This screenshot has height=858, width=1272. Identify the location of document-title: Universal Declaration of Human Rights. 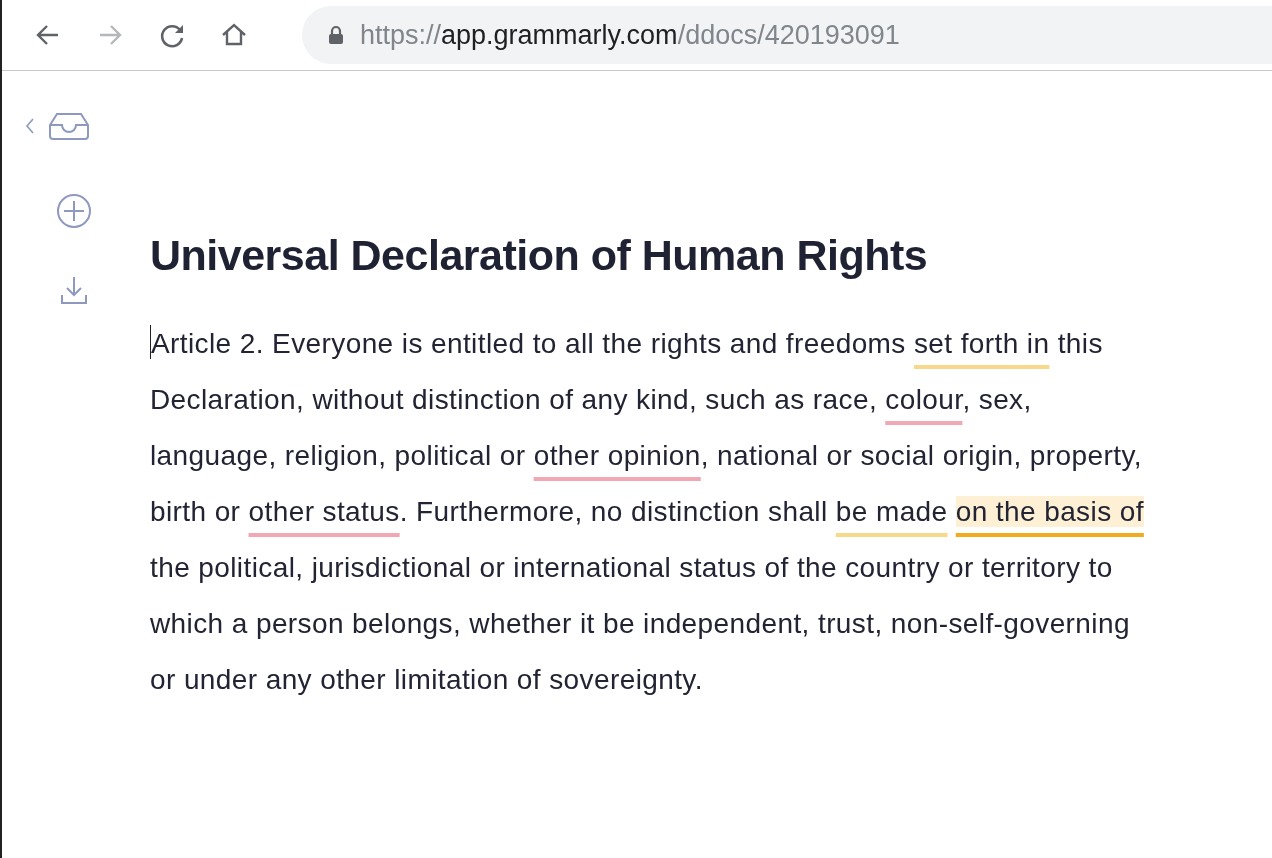
(539, 255).